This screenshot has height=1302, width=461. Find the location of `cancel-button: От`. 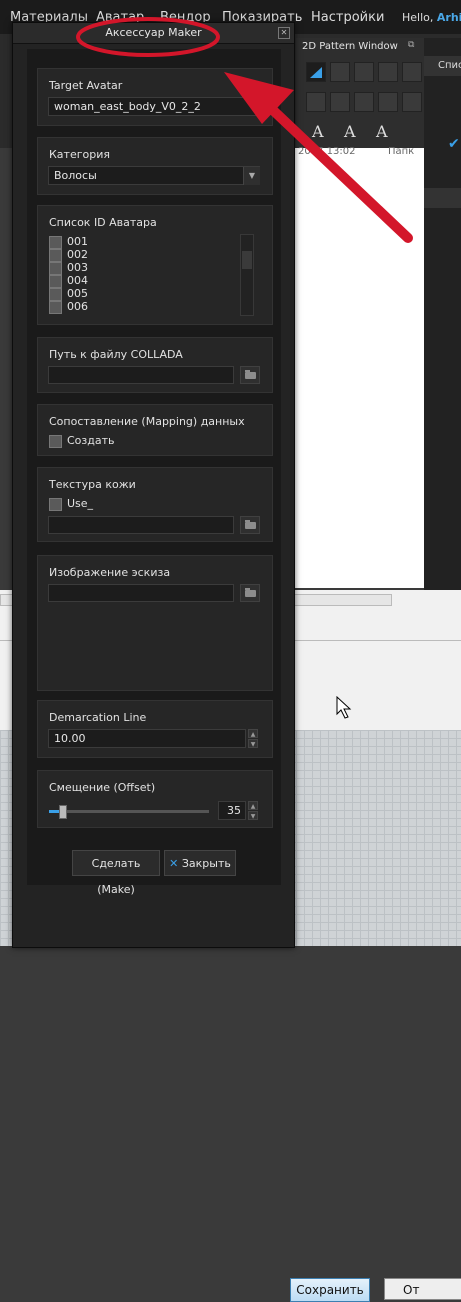

cancel-button: От is located at coordinates (422, 1289).